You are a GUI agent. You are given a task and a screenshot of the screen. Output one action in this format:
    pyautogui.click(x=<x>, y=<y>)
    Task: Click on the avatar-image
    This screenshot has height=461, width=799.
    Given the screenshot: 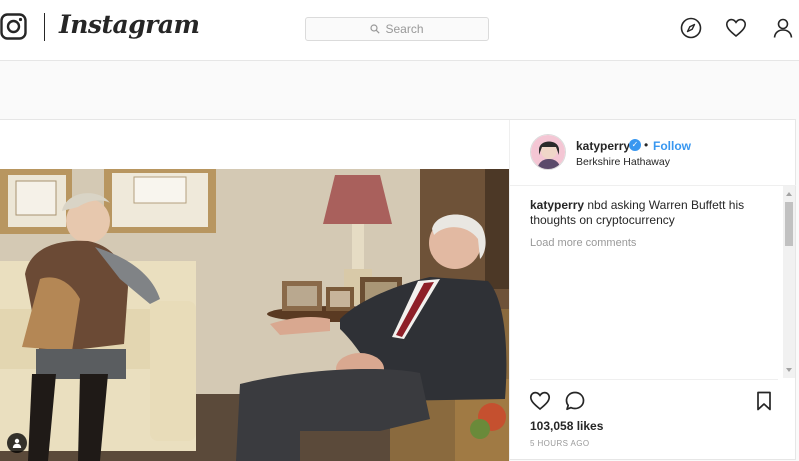 What is the action you would take?
    pyautogui.click(x=548, y=152)
    